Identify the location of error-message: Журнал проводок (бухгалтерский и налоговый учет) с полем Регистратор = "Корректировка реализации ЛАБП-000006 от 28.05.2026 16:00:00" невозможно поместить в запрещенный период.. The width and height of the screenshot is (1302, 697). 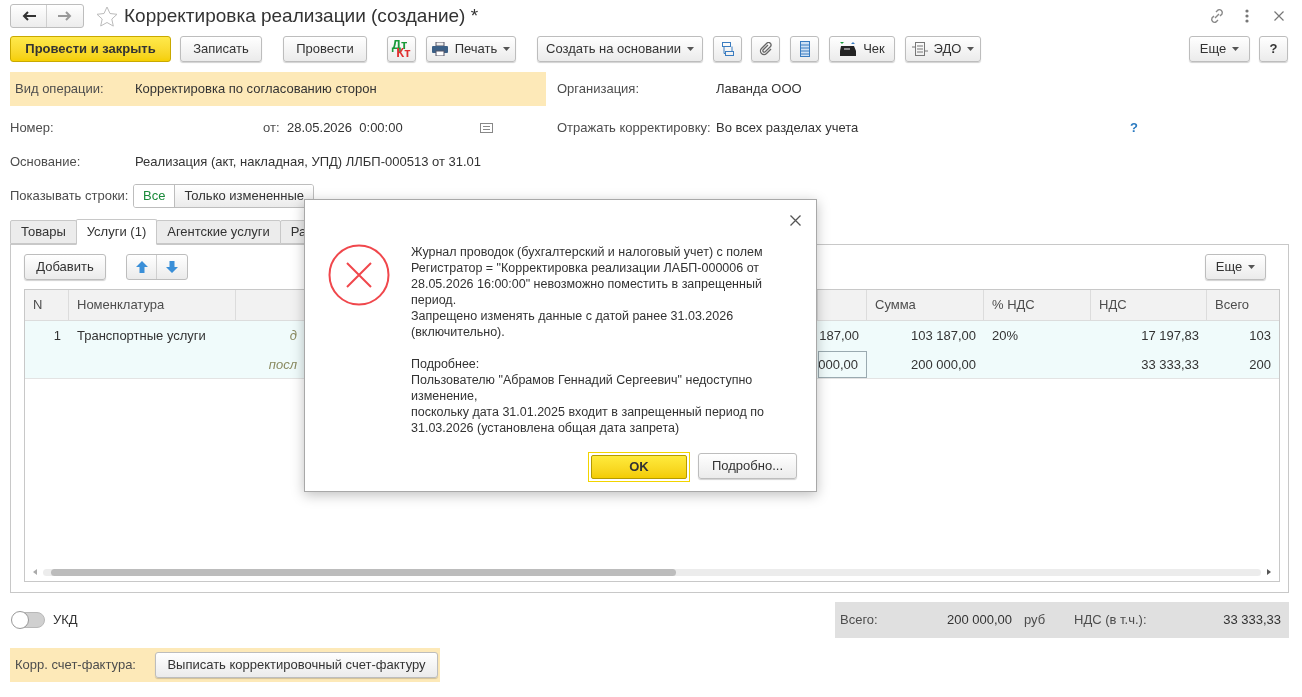
(587, 276).